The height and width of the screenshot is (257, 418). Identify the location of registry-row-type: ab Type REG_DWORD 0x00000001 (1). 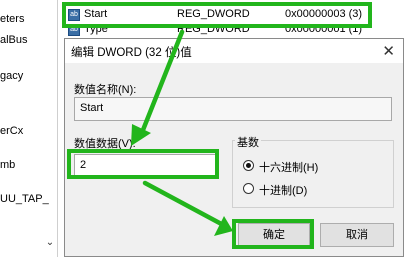
(242, 32).